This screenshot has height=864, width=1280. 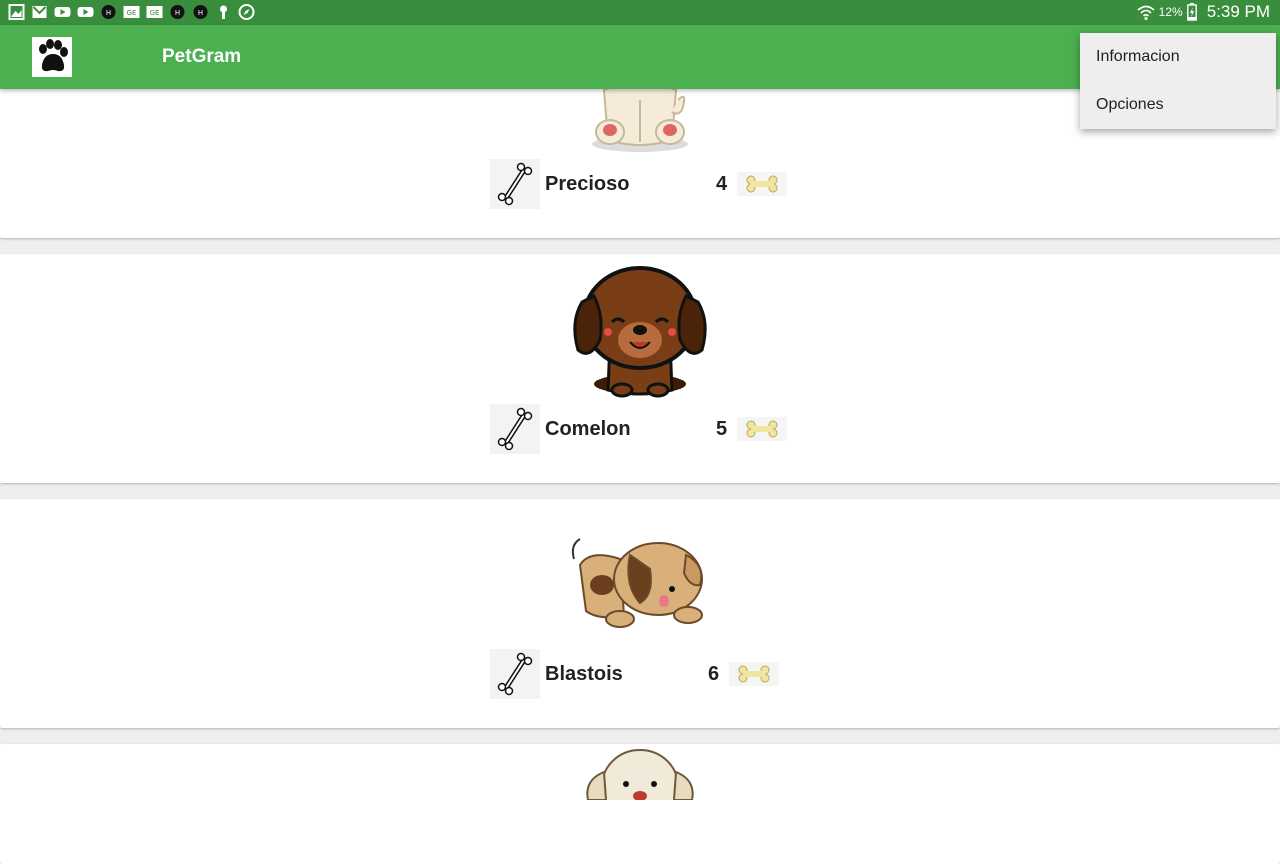 What do you see at coordinates (588, 429) in the screenshot?
I see `pet-name: Comelon` at bounding box center [588, 429].